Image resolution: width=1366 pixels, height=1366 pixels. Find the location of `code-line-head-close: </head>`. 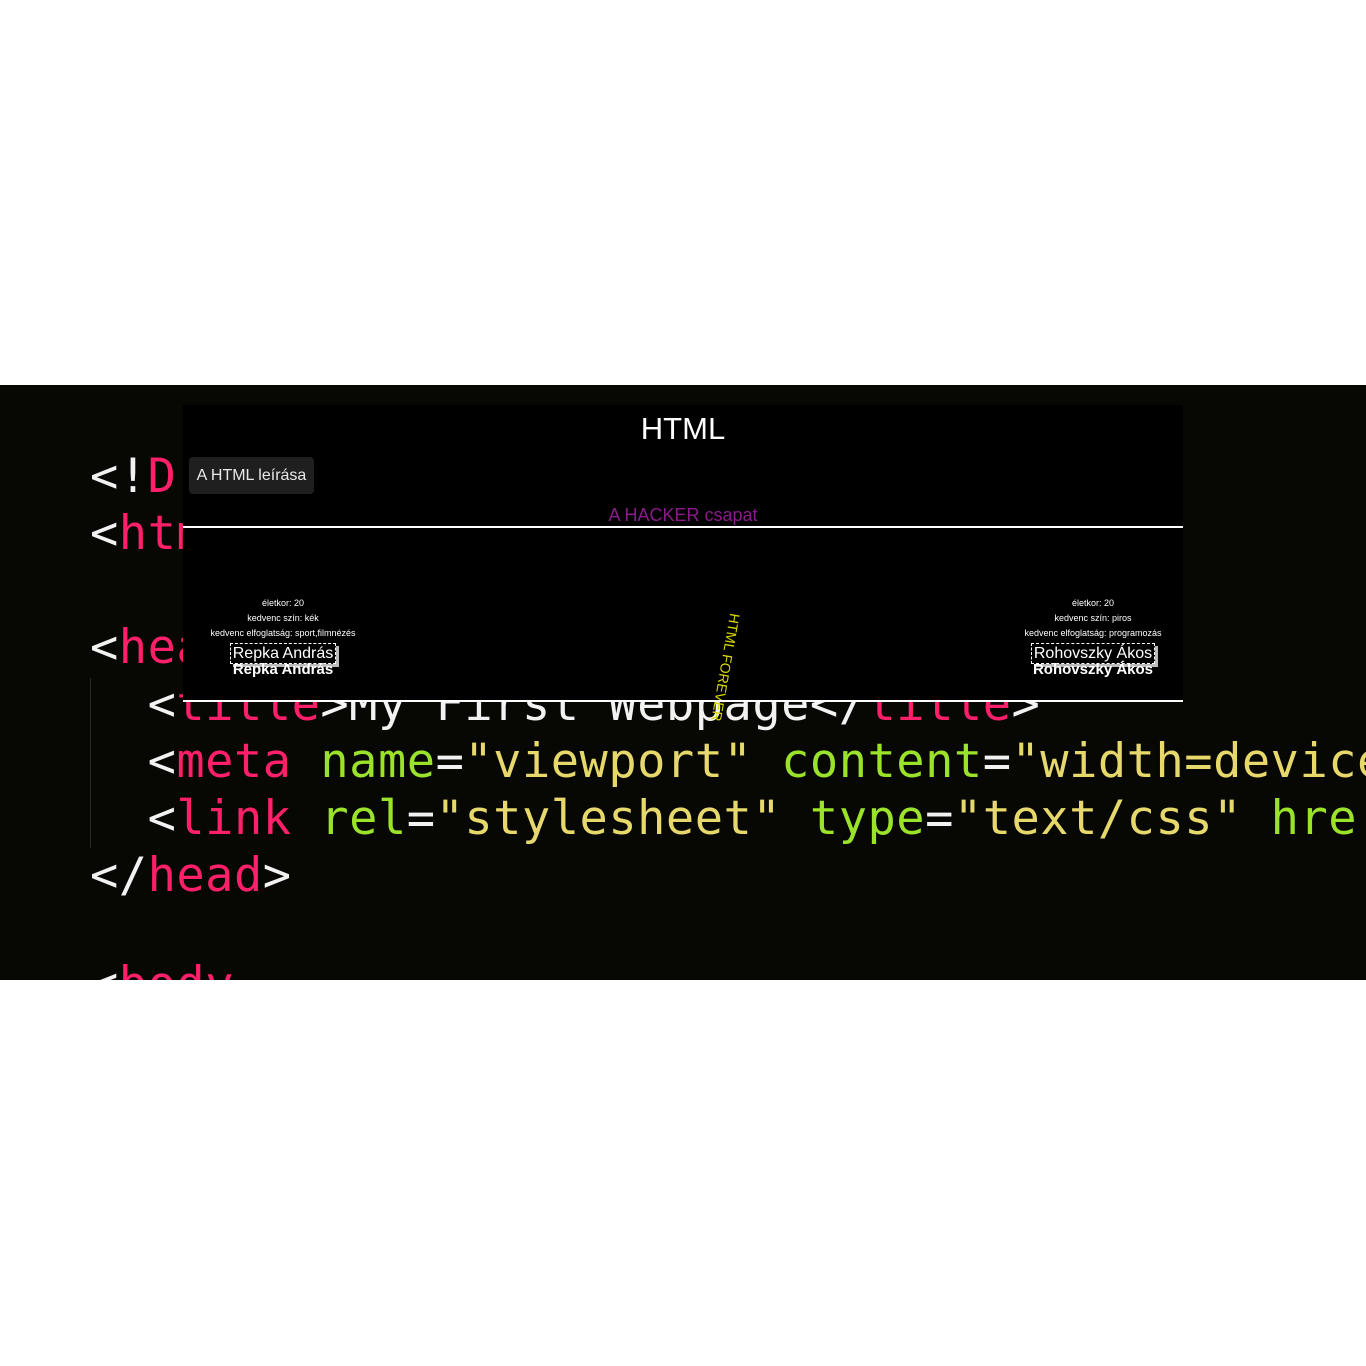

code-line-head-close: </head> is located at coordinates (191, 875).